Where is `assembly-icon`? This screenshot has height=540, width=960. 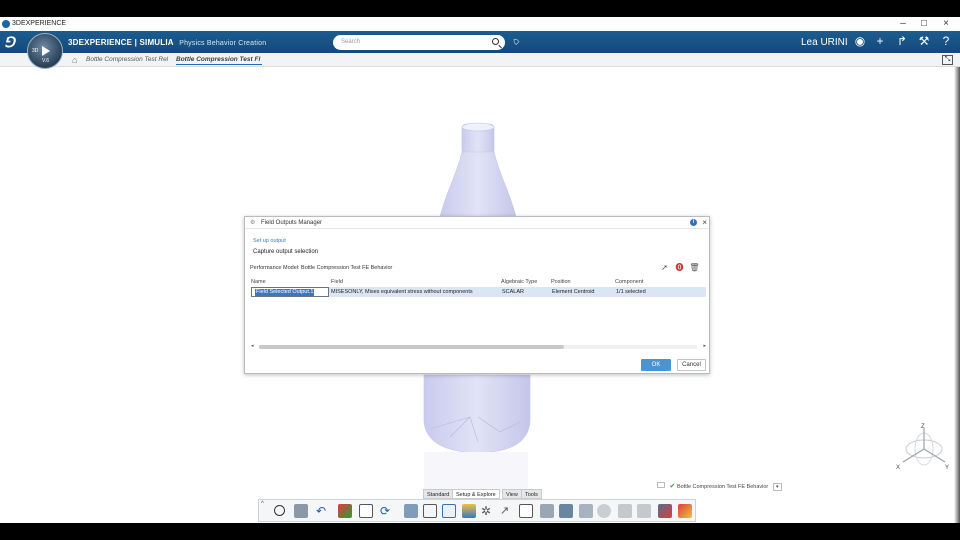 assembly-icon is located at coordinates (566, 511).